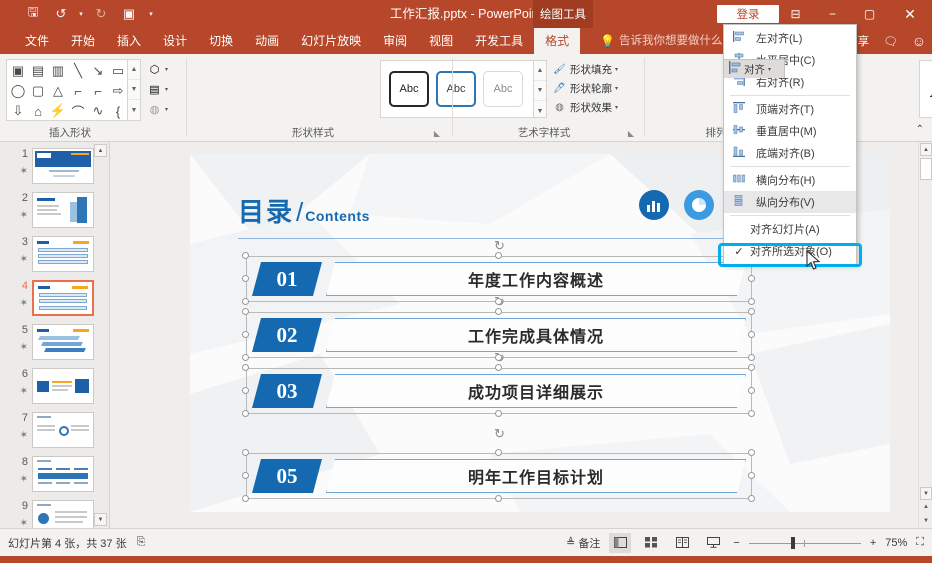  Describe the element at coordinates (58, 71) in the screenshot. I see `shape-vertical-textbox-icon: ▥` at that location.